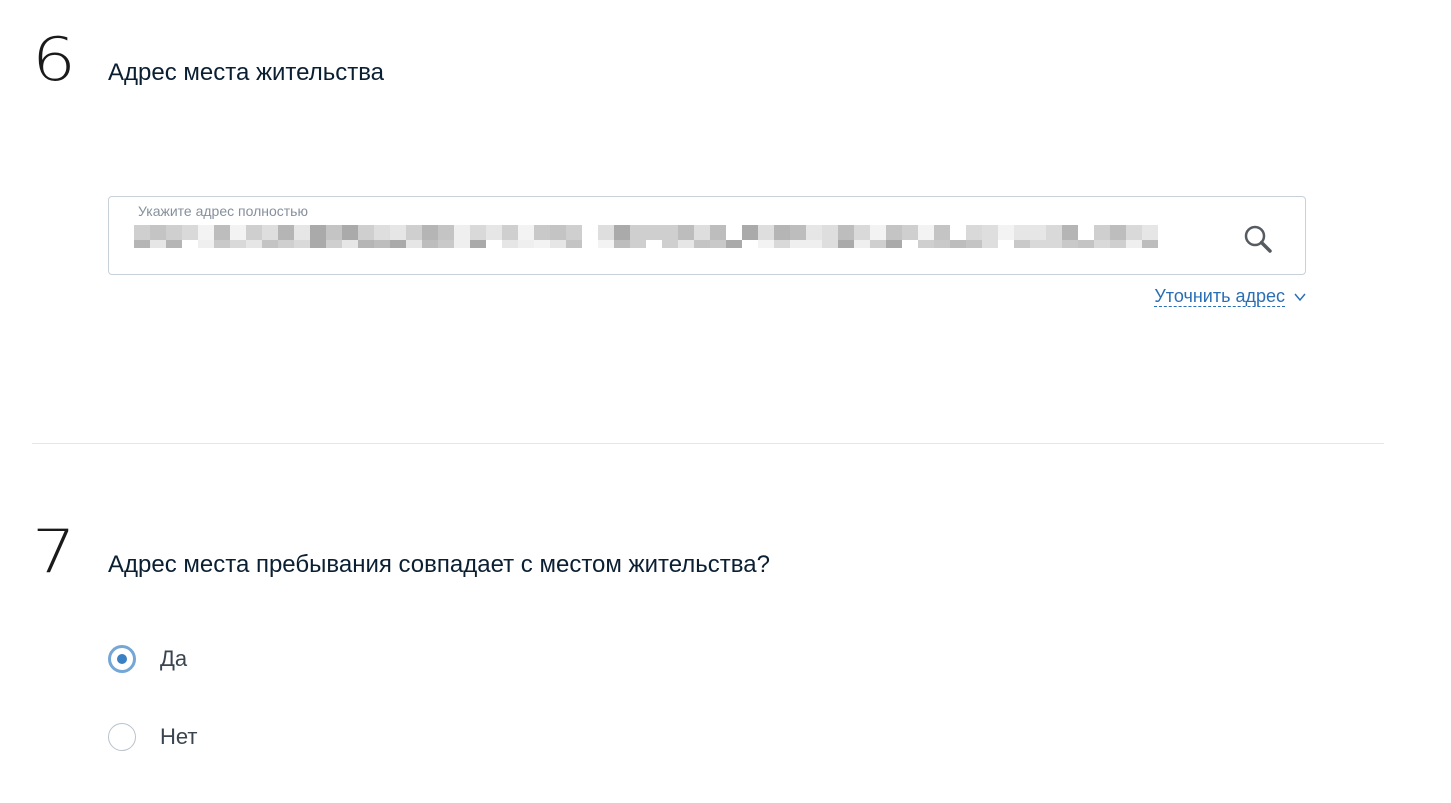  What do you see at coordinates (54, 60) in the screenshot?
I see `step-number-6: 6` at bounding box center [54, 60].